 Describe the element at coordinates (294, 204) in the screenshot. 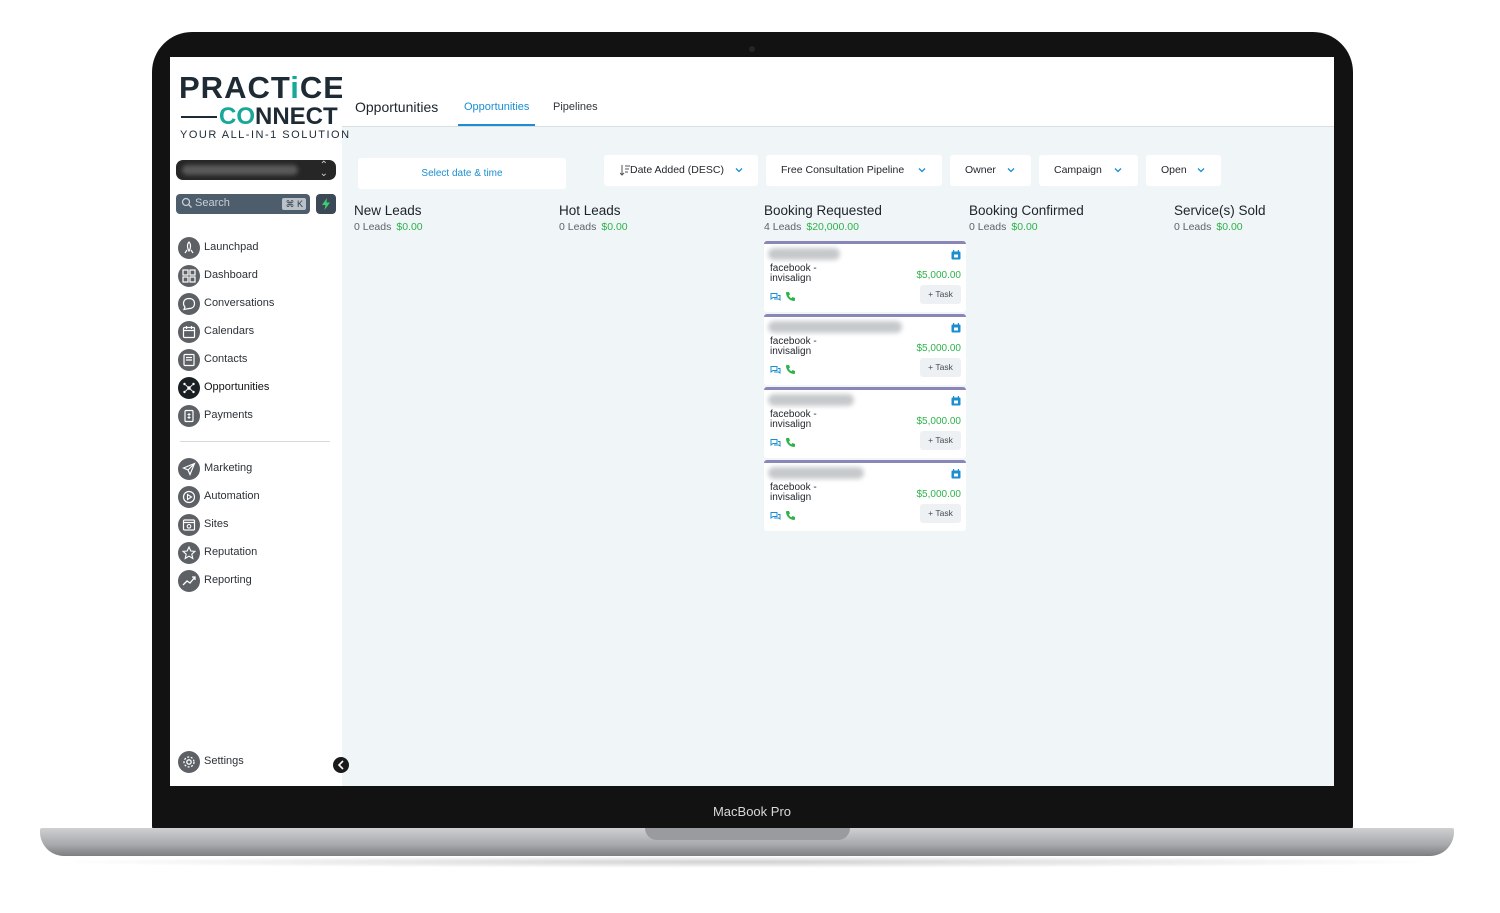

I see `search-shortcut: ⌘ K` at that location.